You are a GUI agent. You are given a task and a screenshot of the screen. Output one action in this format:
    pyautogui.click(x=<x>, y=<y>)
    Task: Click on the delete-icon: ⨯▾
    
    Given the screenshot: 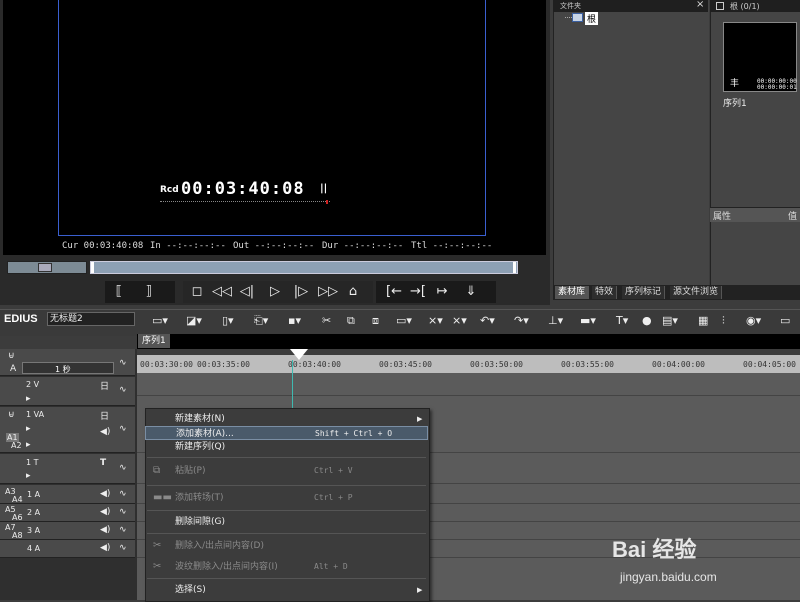 What is the action you would take?
    pyautogui.click(x=435, y=320)
    